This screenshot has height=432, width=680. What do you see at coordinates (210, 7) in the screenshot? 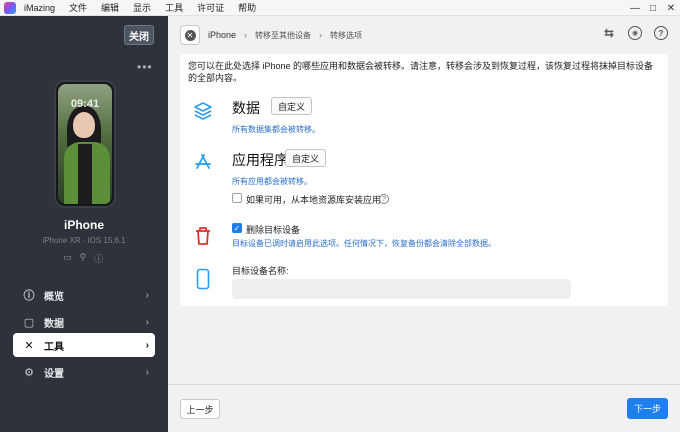
I see `menu-license: 许可证` at bounding box center [210, 7].